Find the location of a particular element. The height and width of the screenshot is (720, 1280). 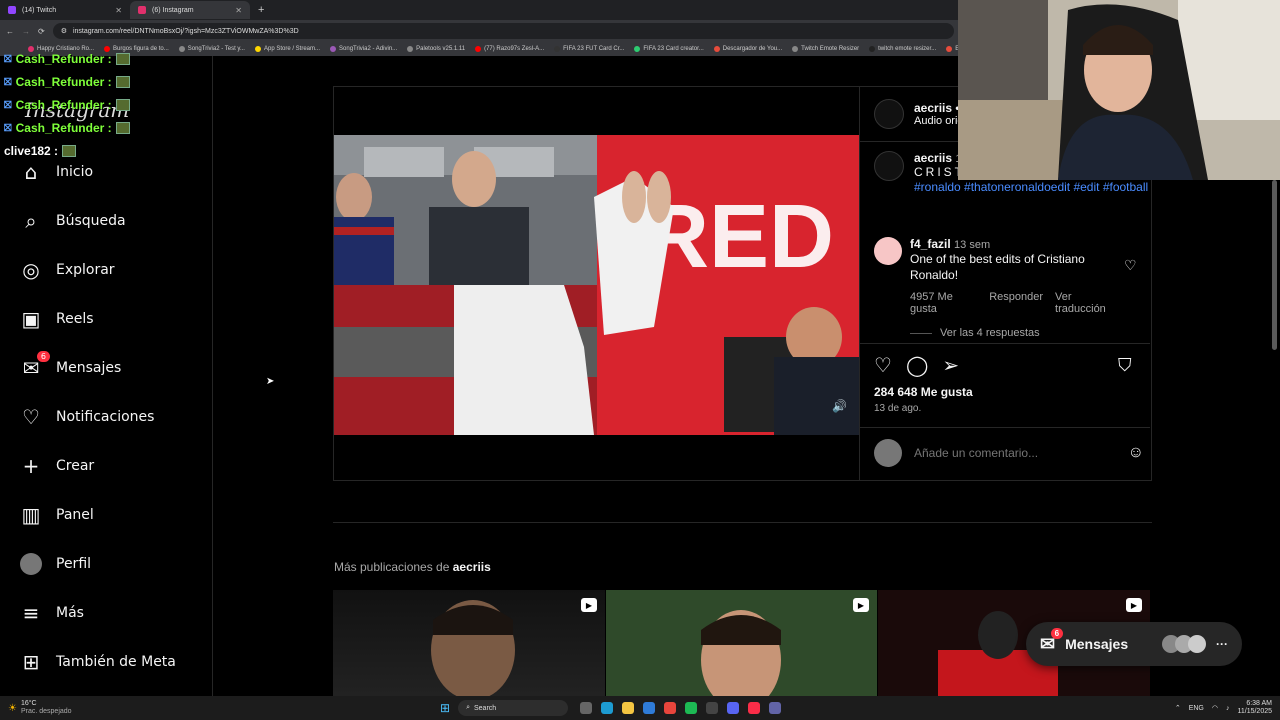

windows-start-icon: ⊞ is located at coordinates (445, 708).